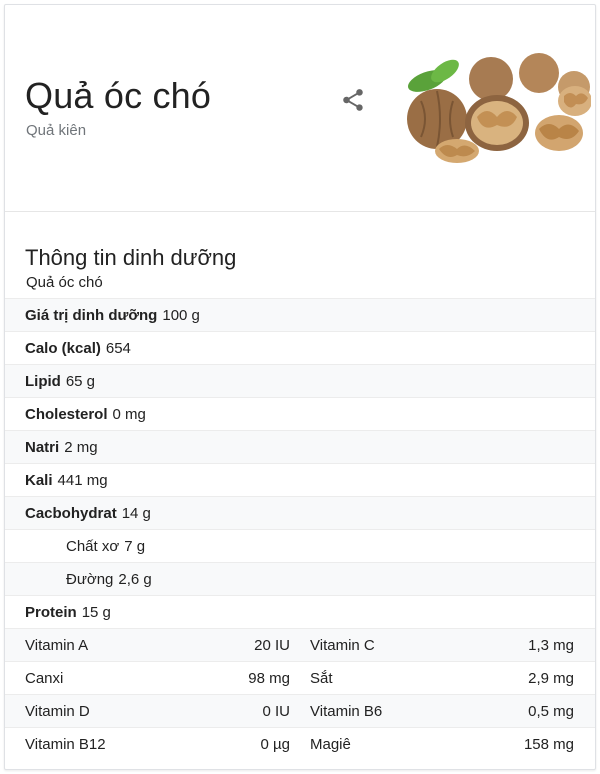 Image resolution: width=600 pixels, height=774 pixels. I want to click on nutrition-subtitle: Quả óc chó, so click(64, 282).